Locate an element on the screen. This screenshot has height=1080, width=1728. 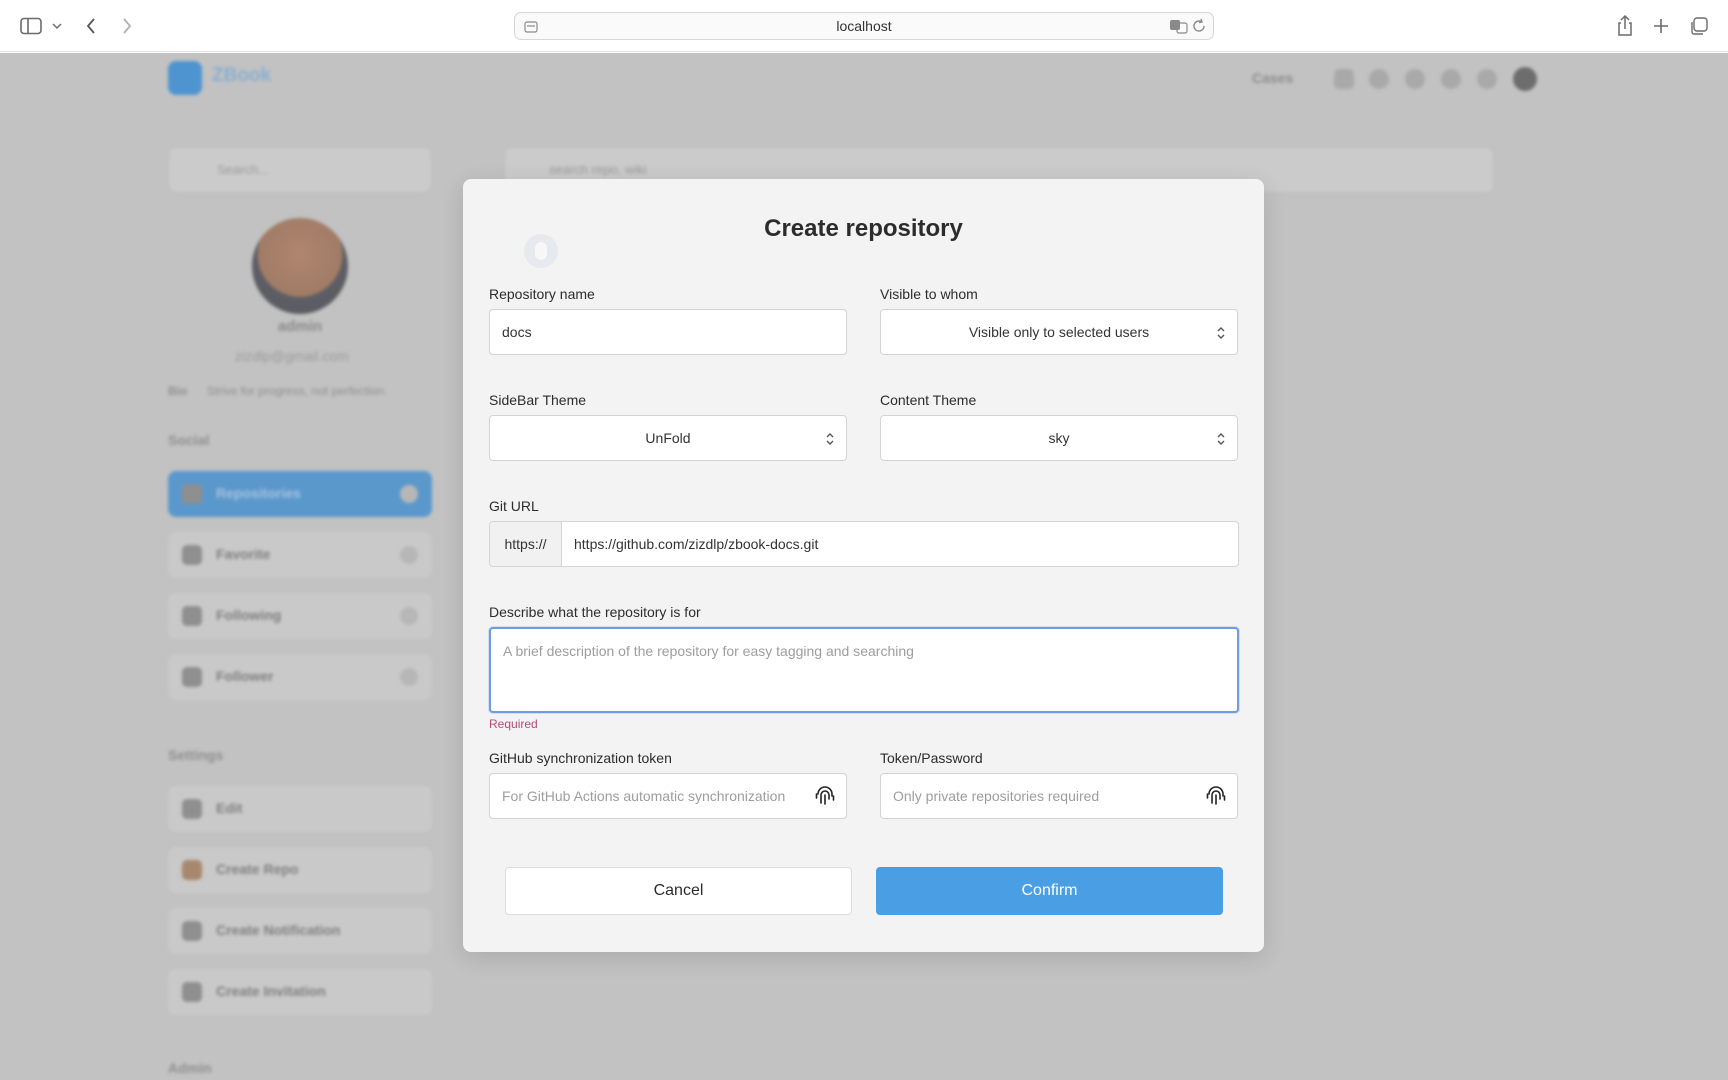
browser-toolbar: localhost is located at coordinates (864, 26).